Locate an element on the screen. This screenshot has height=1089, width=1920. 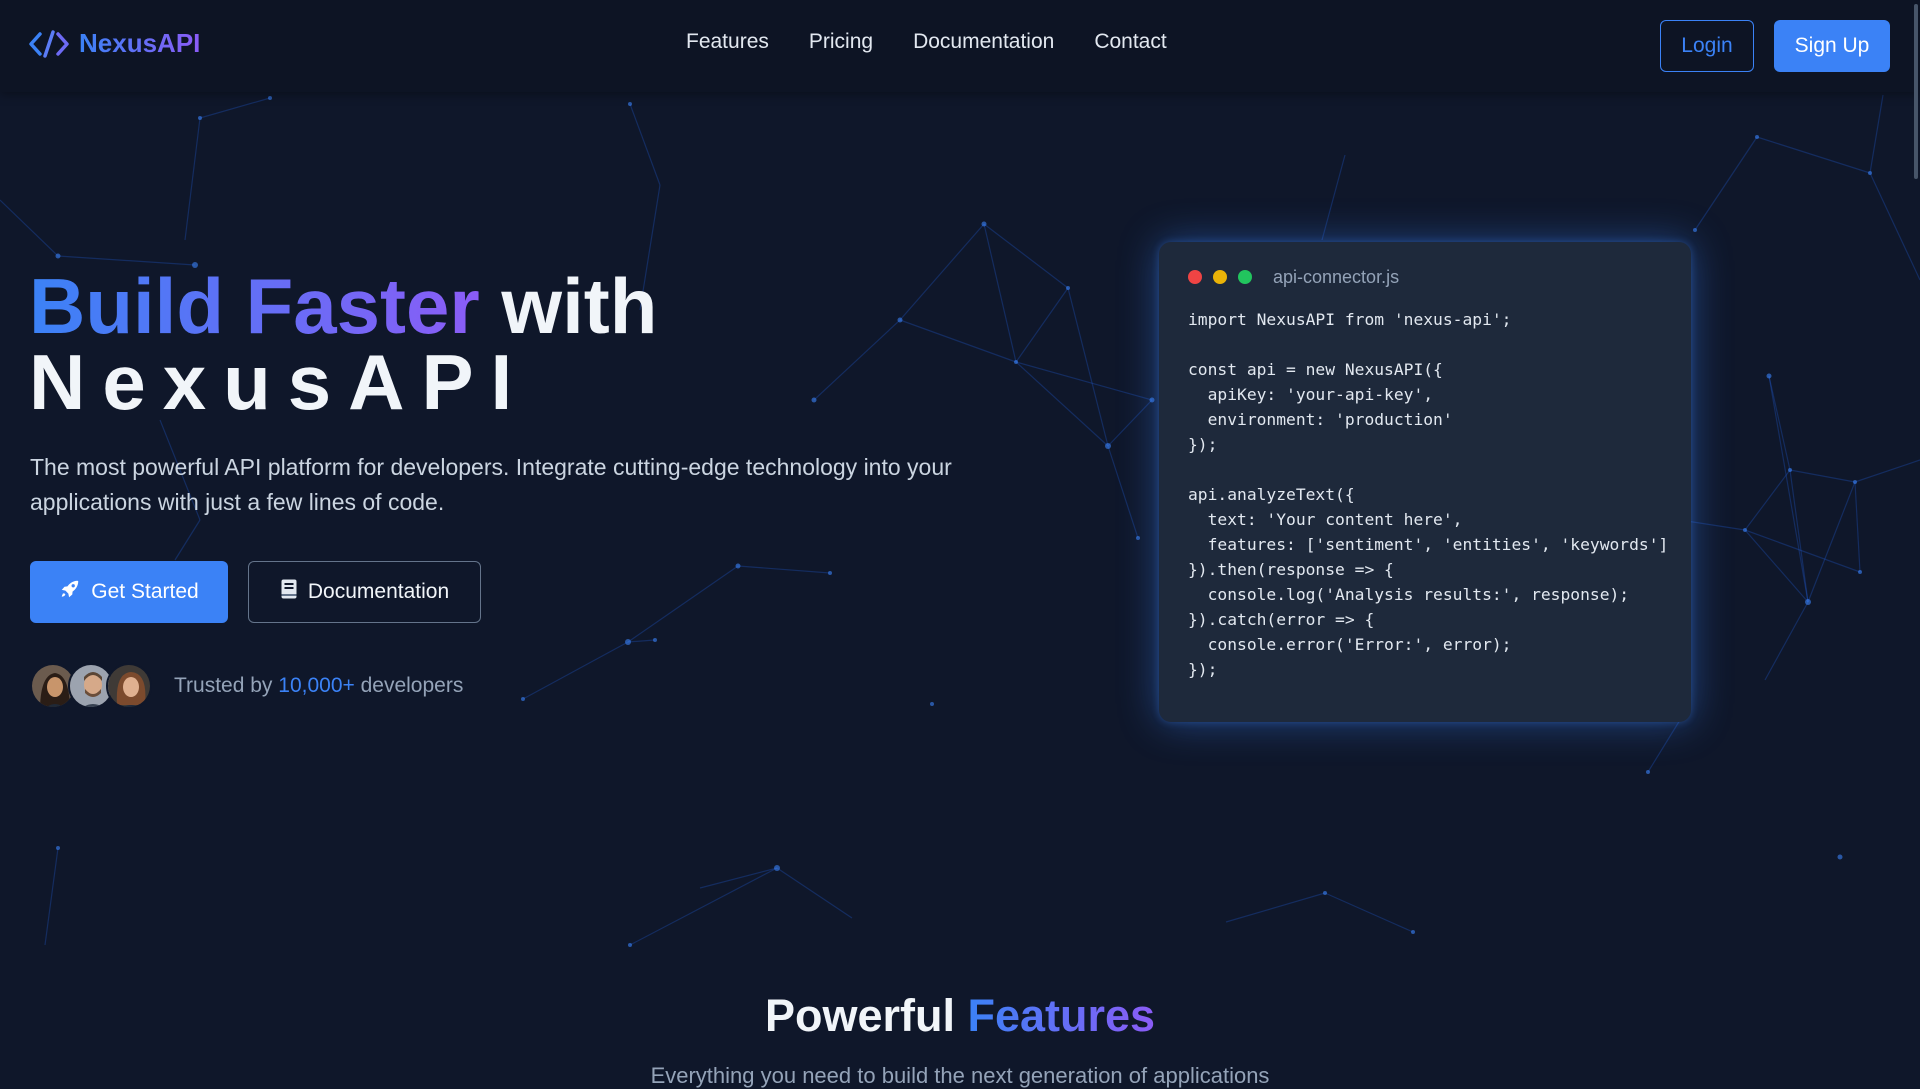
page-scrollbar is located at coordinates (1916, 91).